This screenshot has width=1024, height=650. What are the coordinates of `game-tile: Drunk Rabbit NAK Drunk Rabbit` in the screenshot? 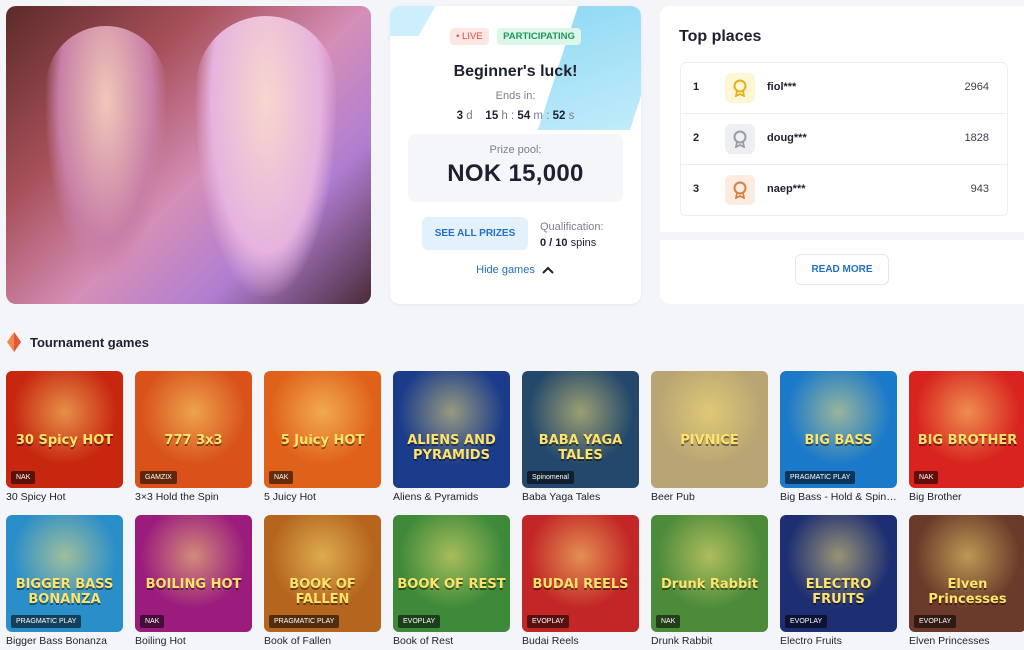 It's located at (709, 581).